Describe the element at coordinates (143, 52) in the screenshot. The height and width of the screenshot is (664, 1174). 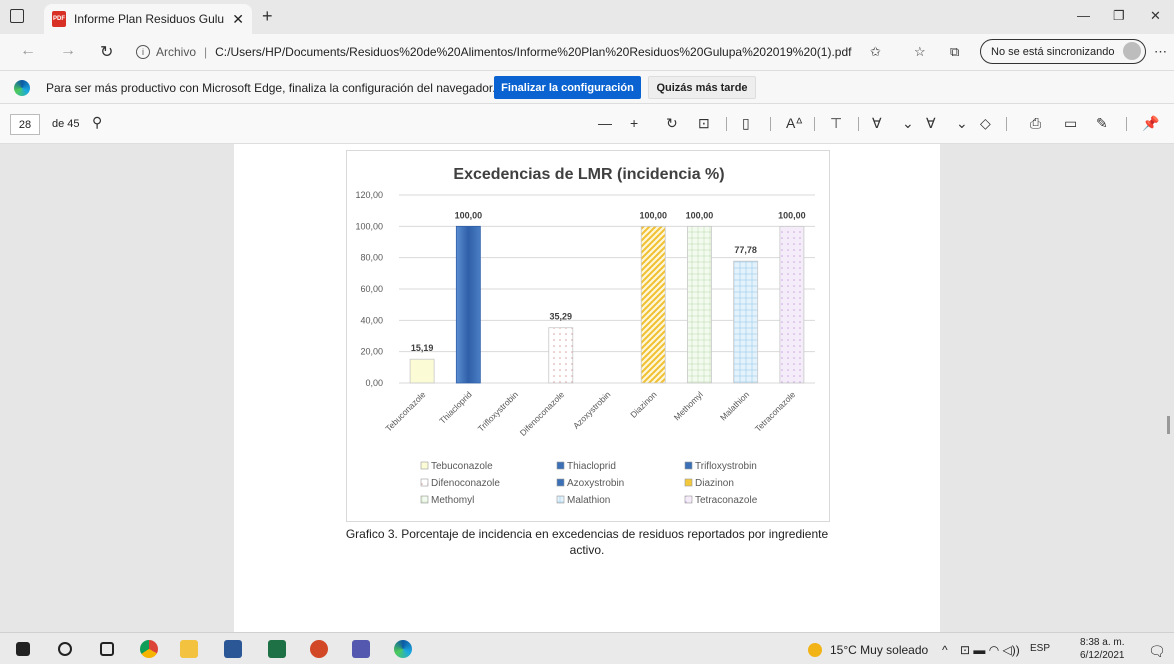
I see `info-icon: i` at that location.